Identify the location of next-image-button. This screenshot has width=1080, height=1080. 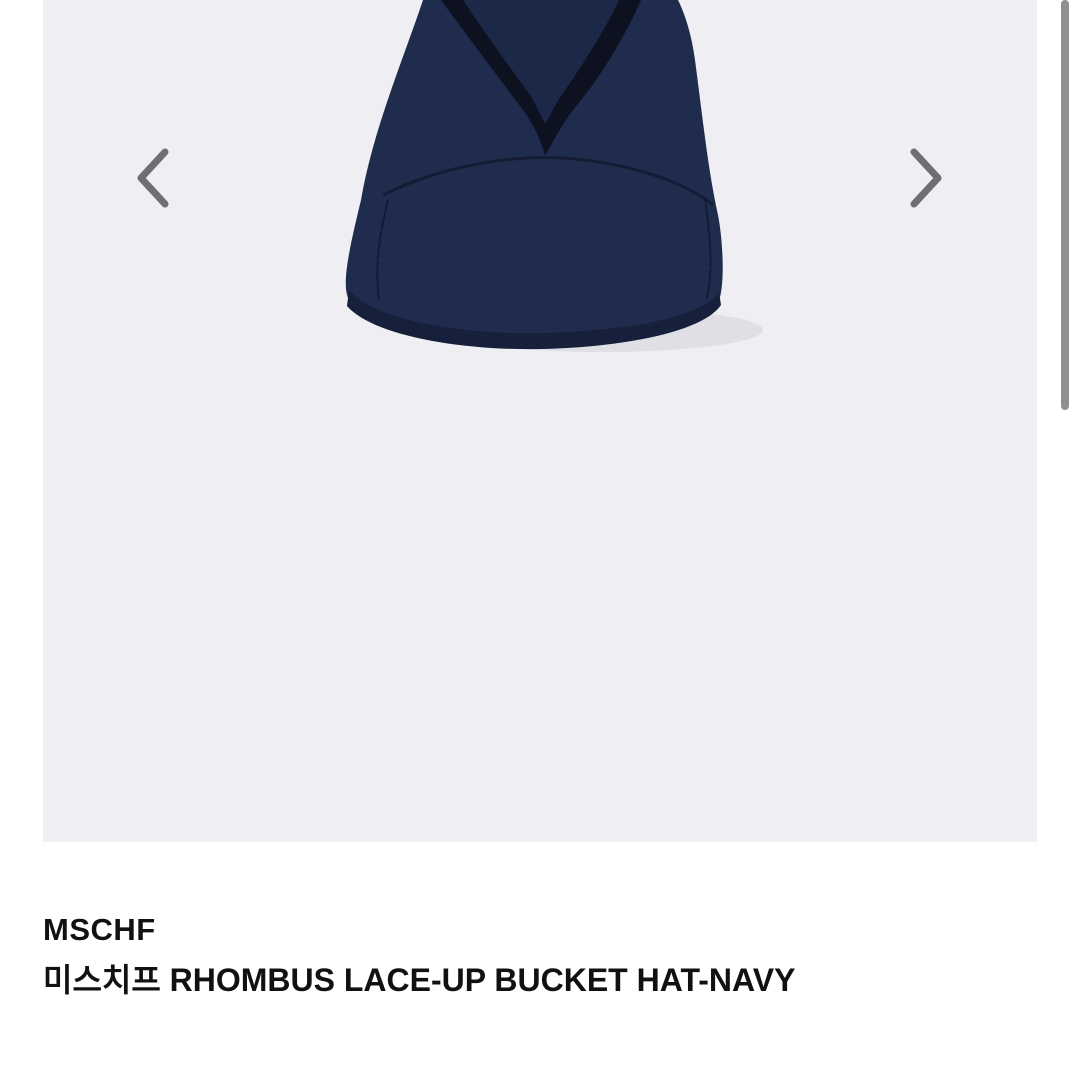
(926, 178).